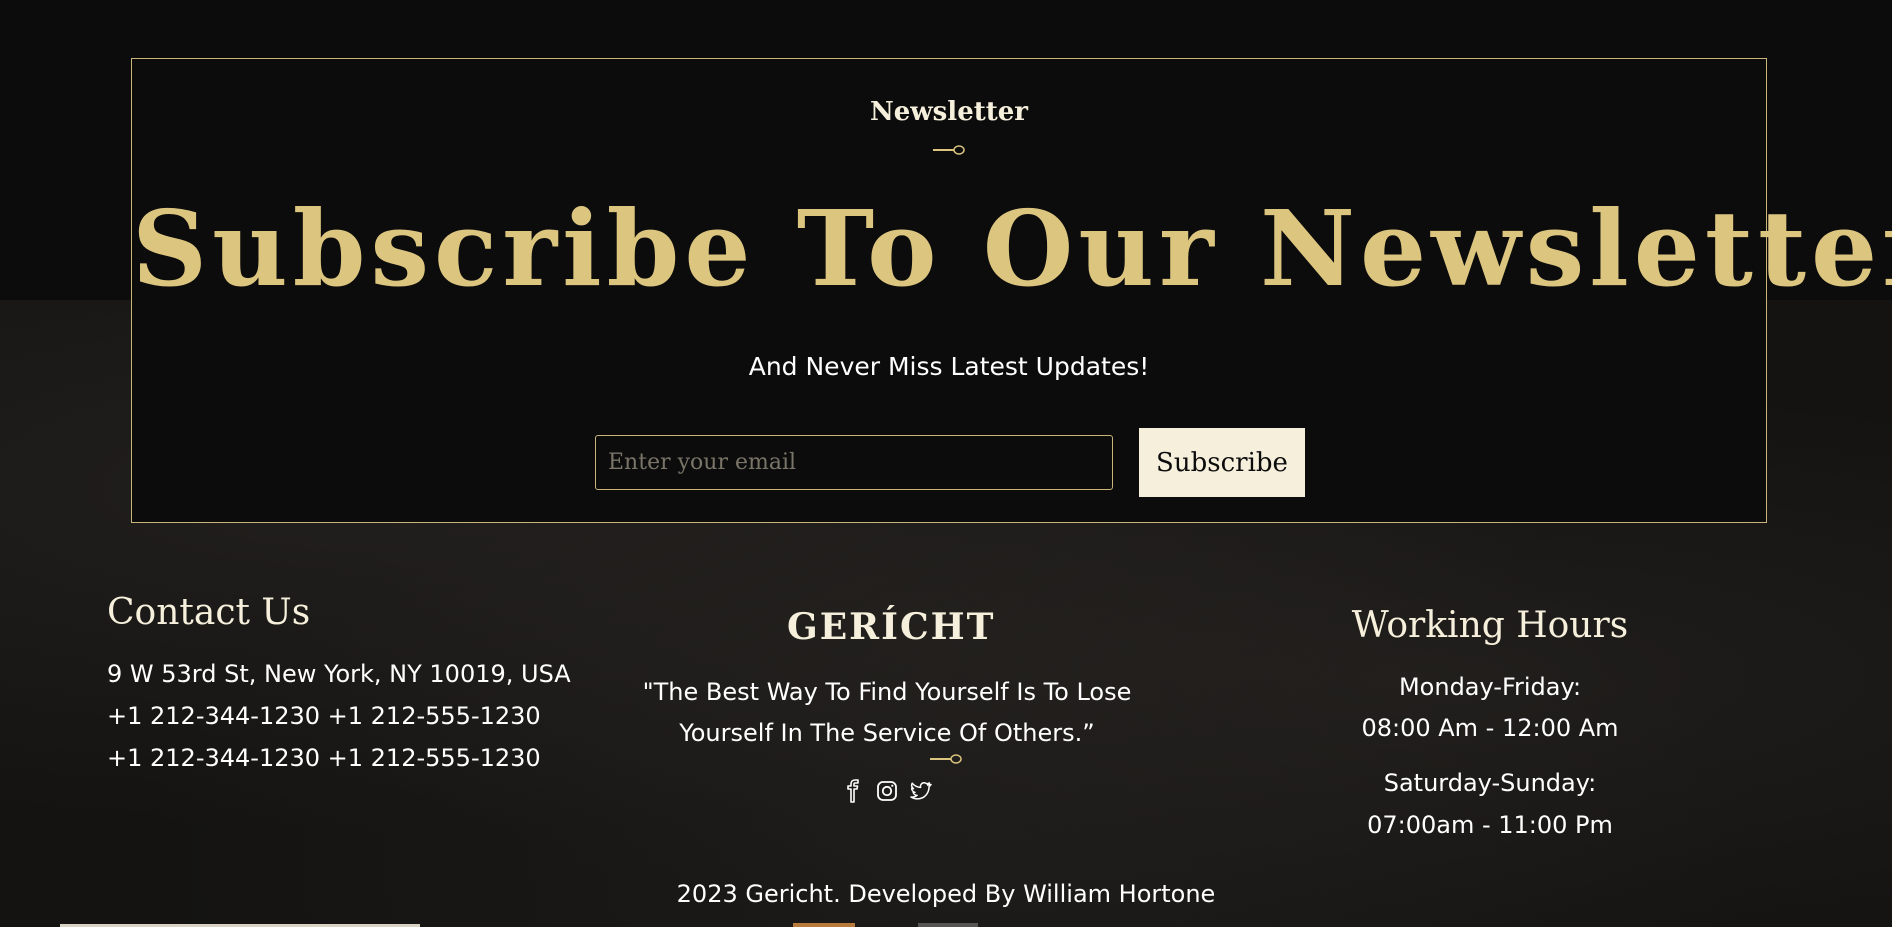  What do you see at coordinates (891, 627) in the screenshot?
I see `brand-logo: GERÍCHT` at bounding box center [891, 627].